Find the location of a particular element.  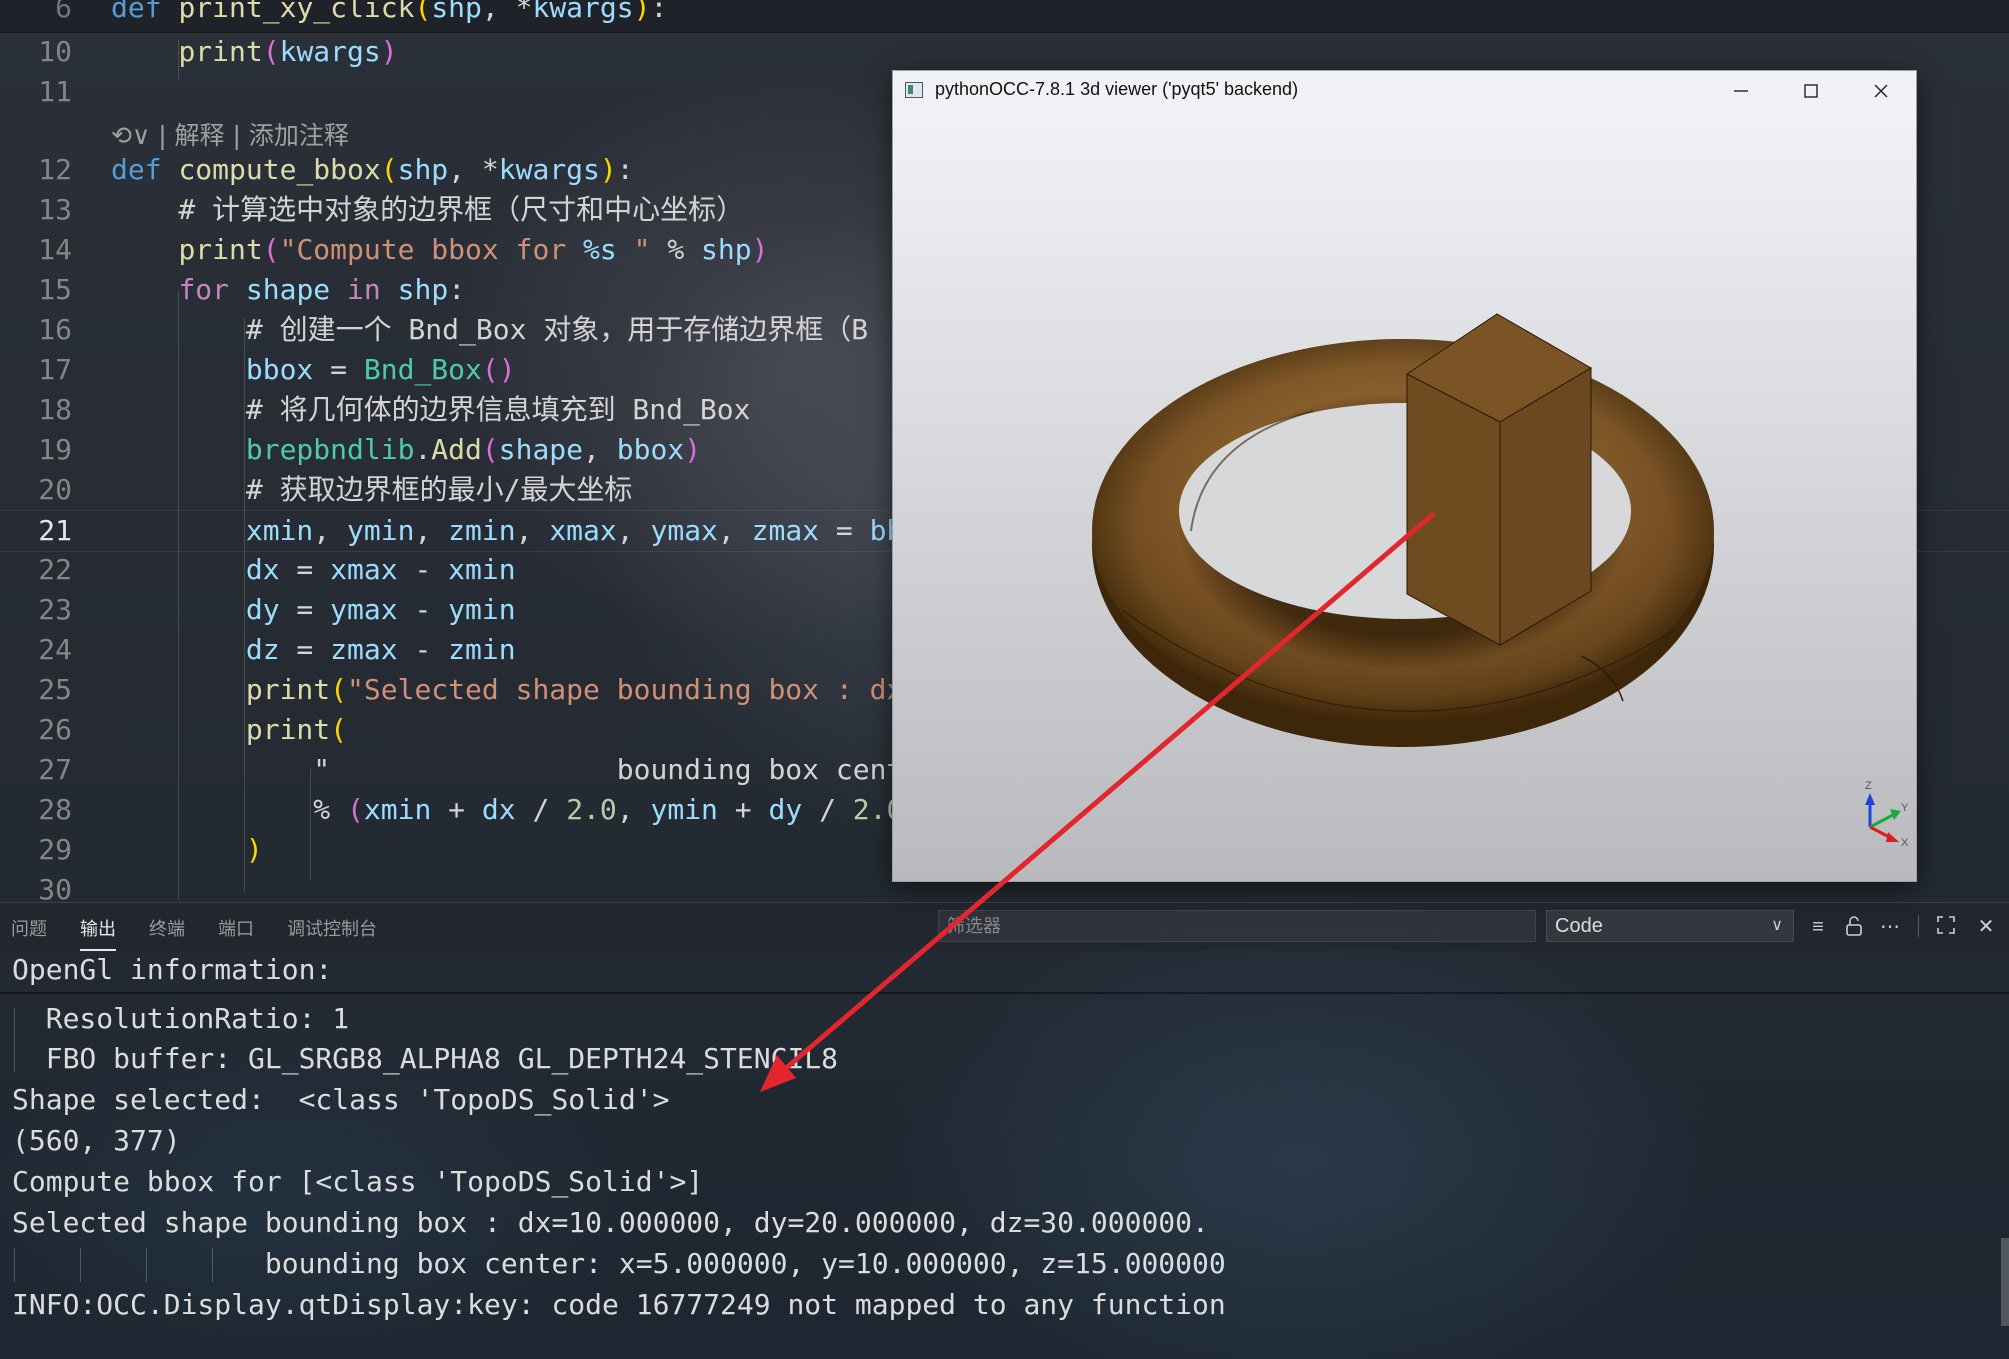

line-number: 15 is located at coordinates (55, 289).